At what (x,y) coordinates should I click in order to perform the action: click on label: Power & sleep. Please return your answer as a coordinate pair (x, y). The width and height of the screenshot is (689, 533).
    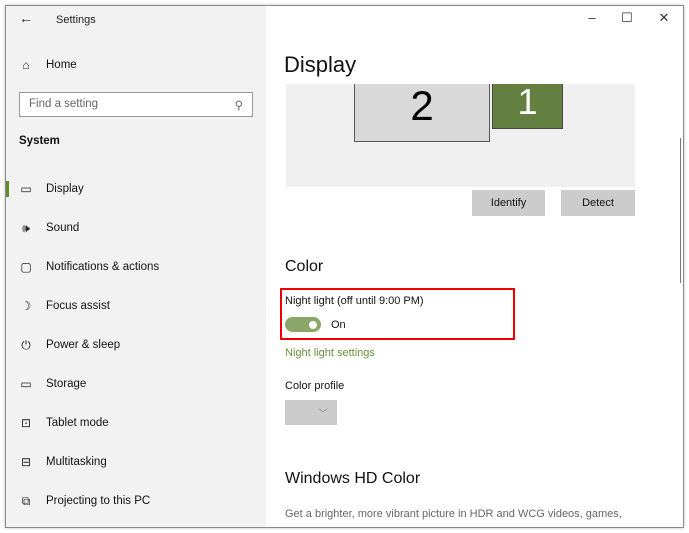
    Looking at the image, I should click on (83, 345).